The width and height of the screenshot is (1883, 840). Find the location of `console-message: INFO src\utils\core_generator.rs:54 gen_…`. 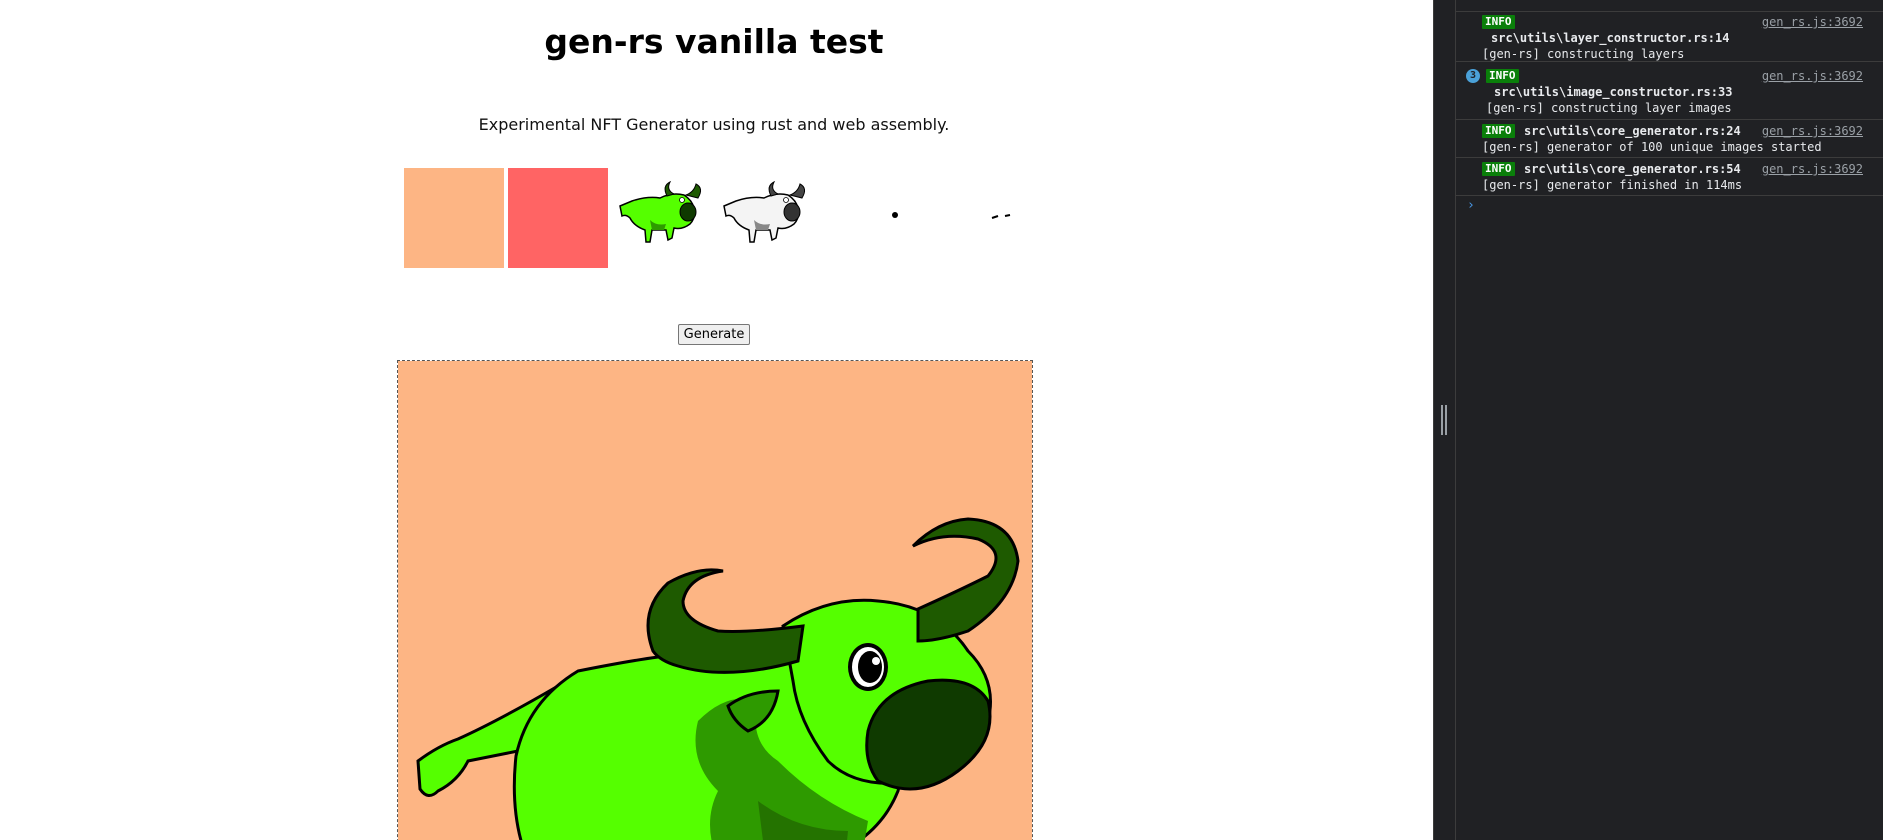

console-message: INFO src\utils\core_generator.rs:54 gen_… is located at coordinates (1669, 177).